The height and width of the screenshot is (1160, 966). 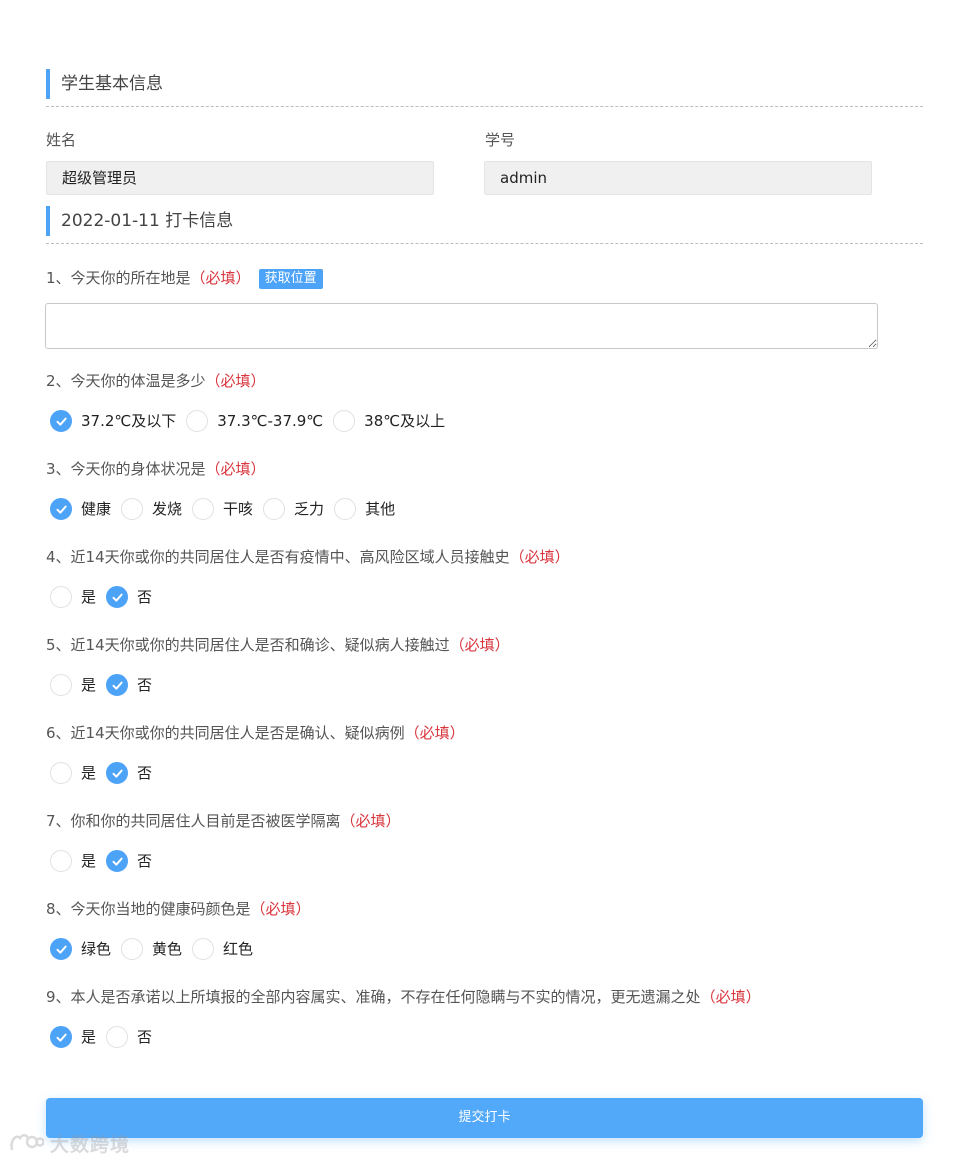 What do you see at coordinates (238, 509) in the screenshot?
I see `radio-option-label: 干咳` at bounding box center [238, 509].